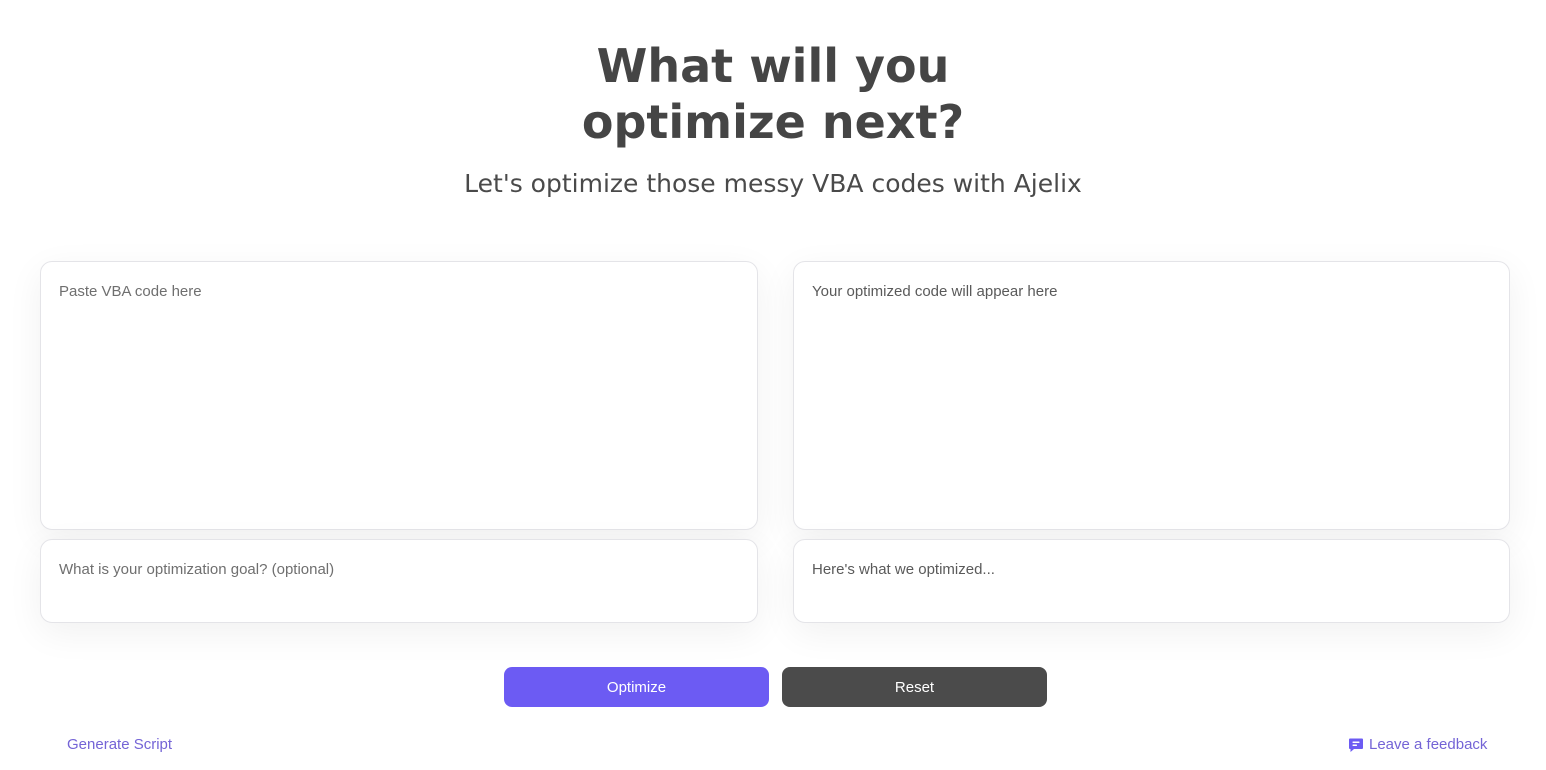 Image resolution: width=1546 pixels, height=770 pixels. I want to click on optimize-button: Optimize, so click(636, 687).